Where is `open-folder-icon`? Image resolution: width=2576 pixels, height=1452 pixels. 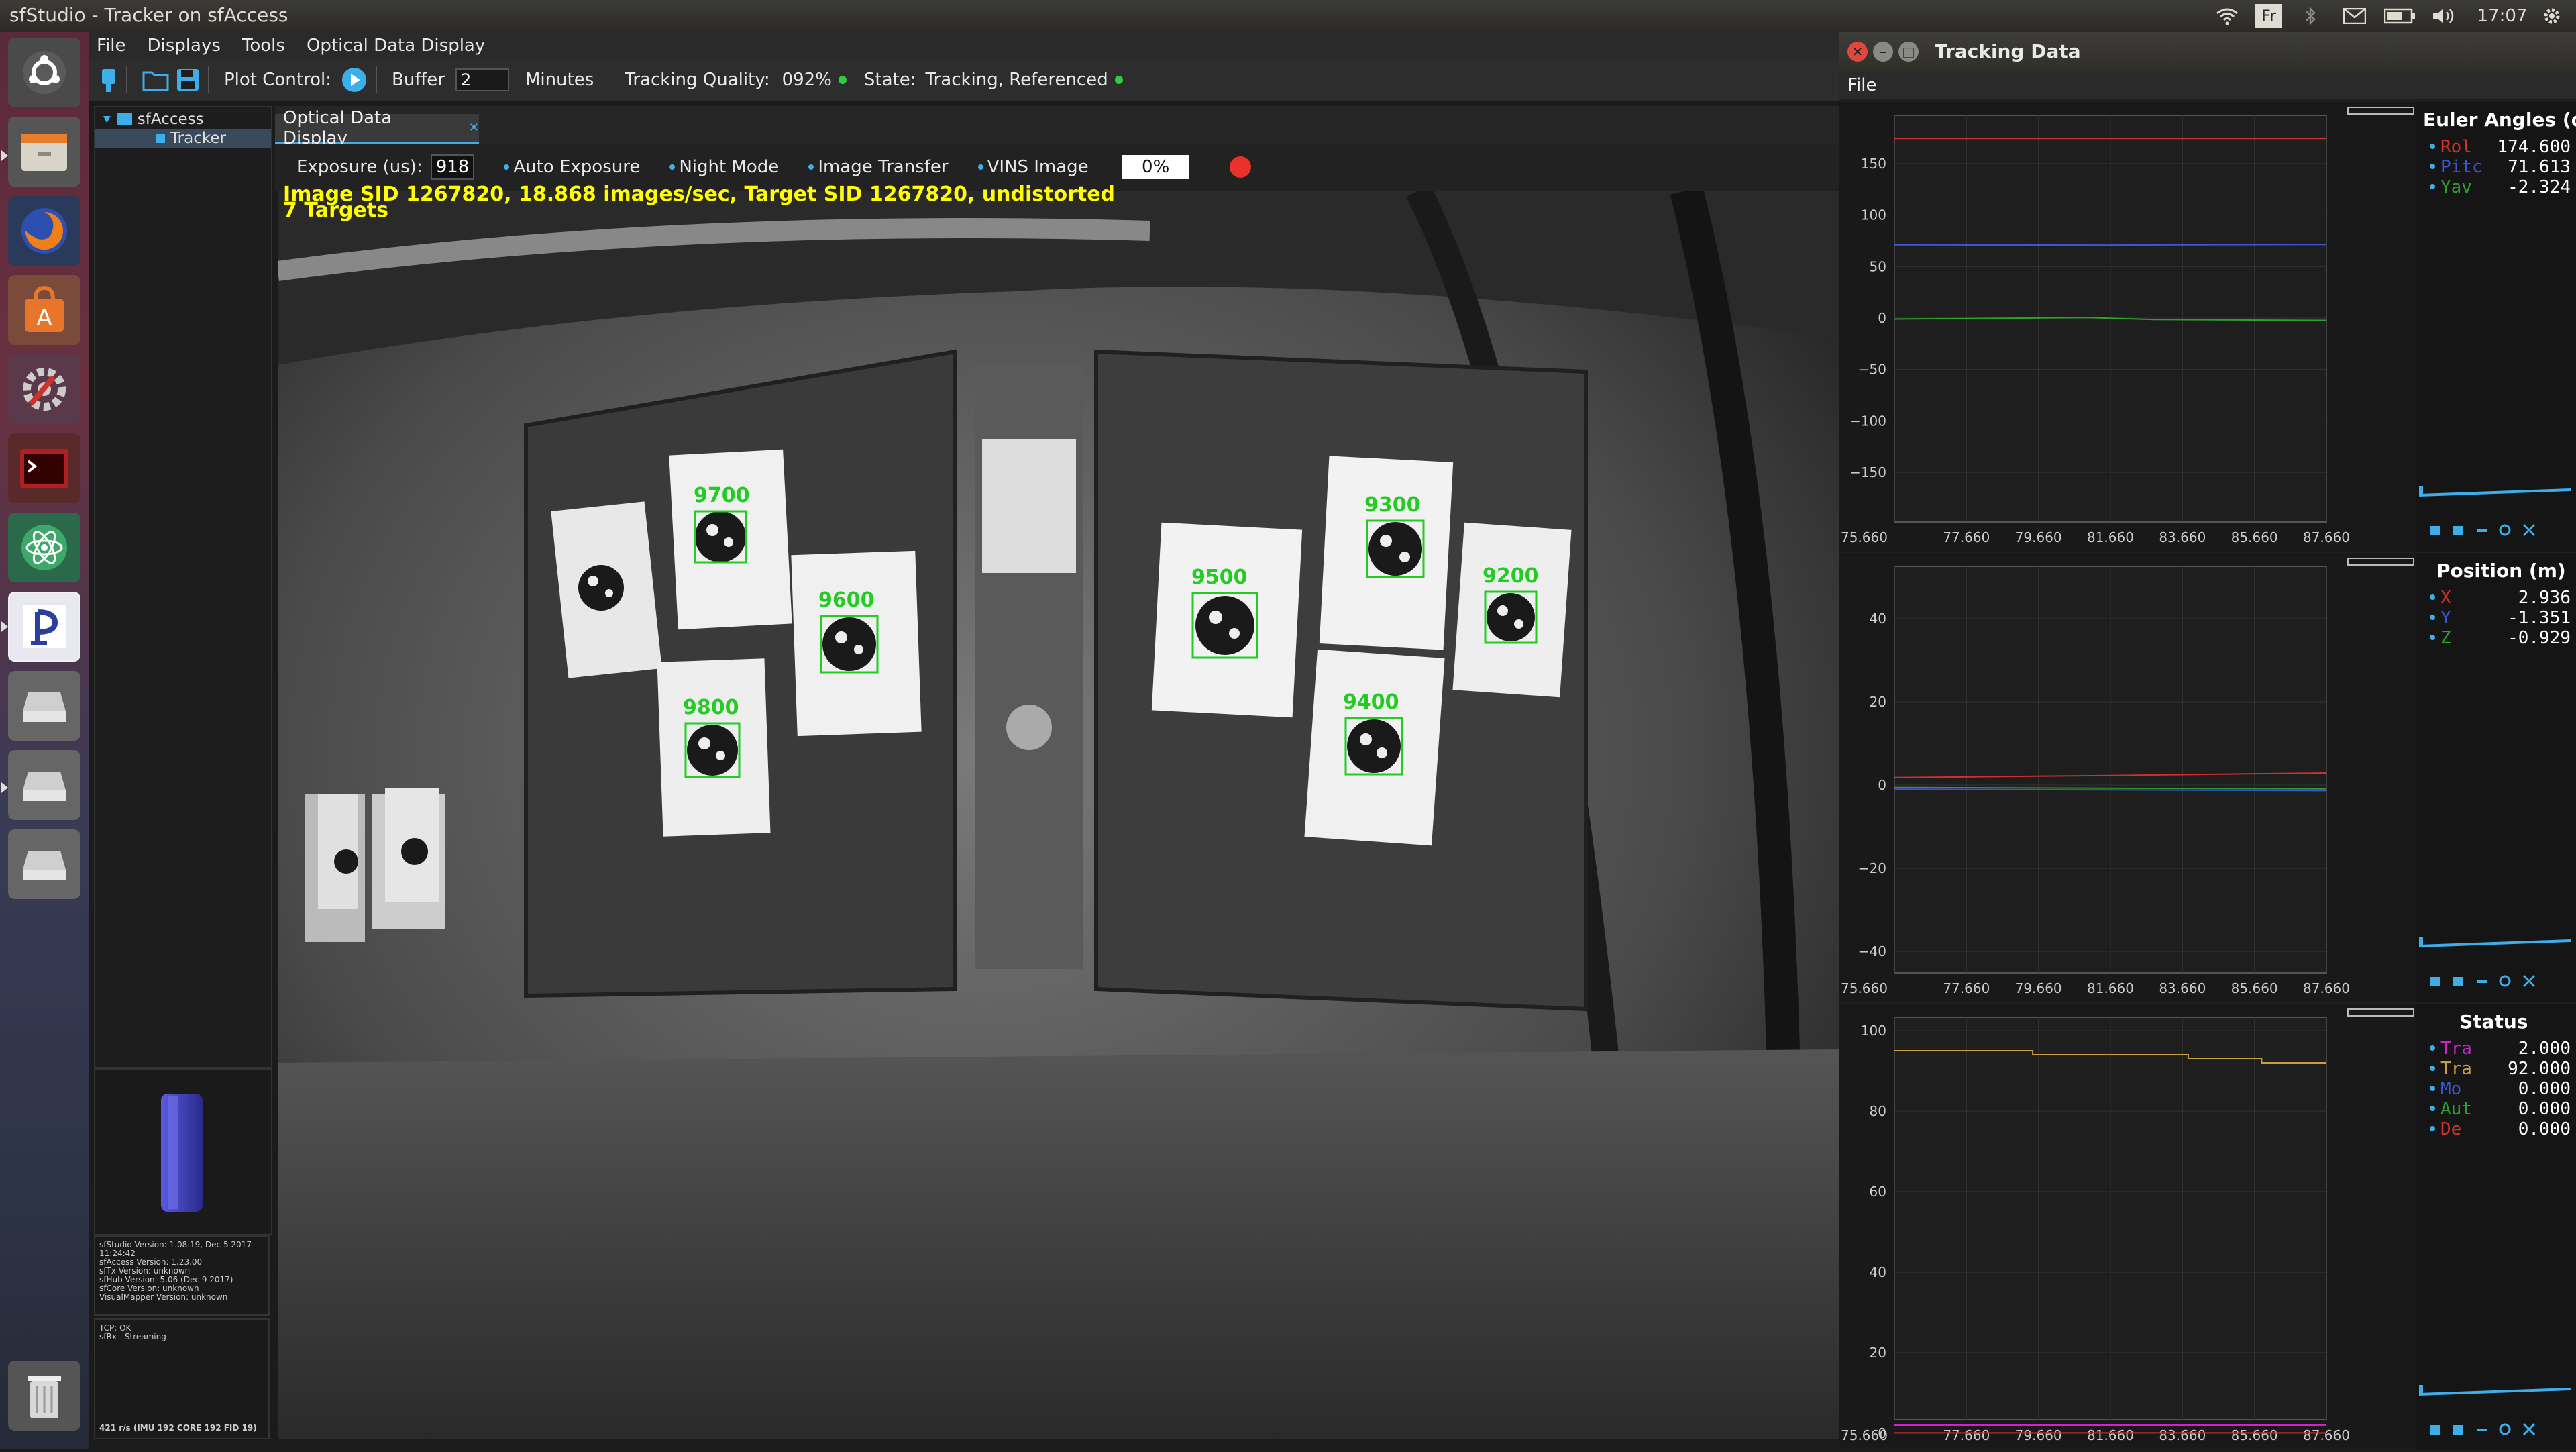 open-folder-icon is located at coordinates (155, 80).